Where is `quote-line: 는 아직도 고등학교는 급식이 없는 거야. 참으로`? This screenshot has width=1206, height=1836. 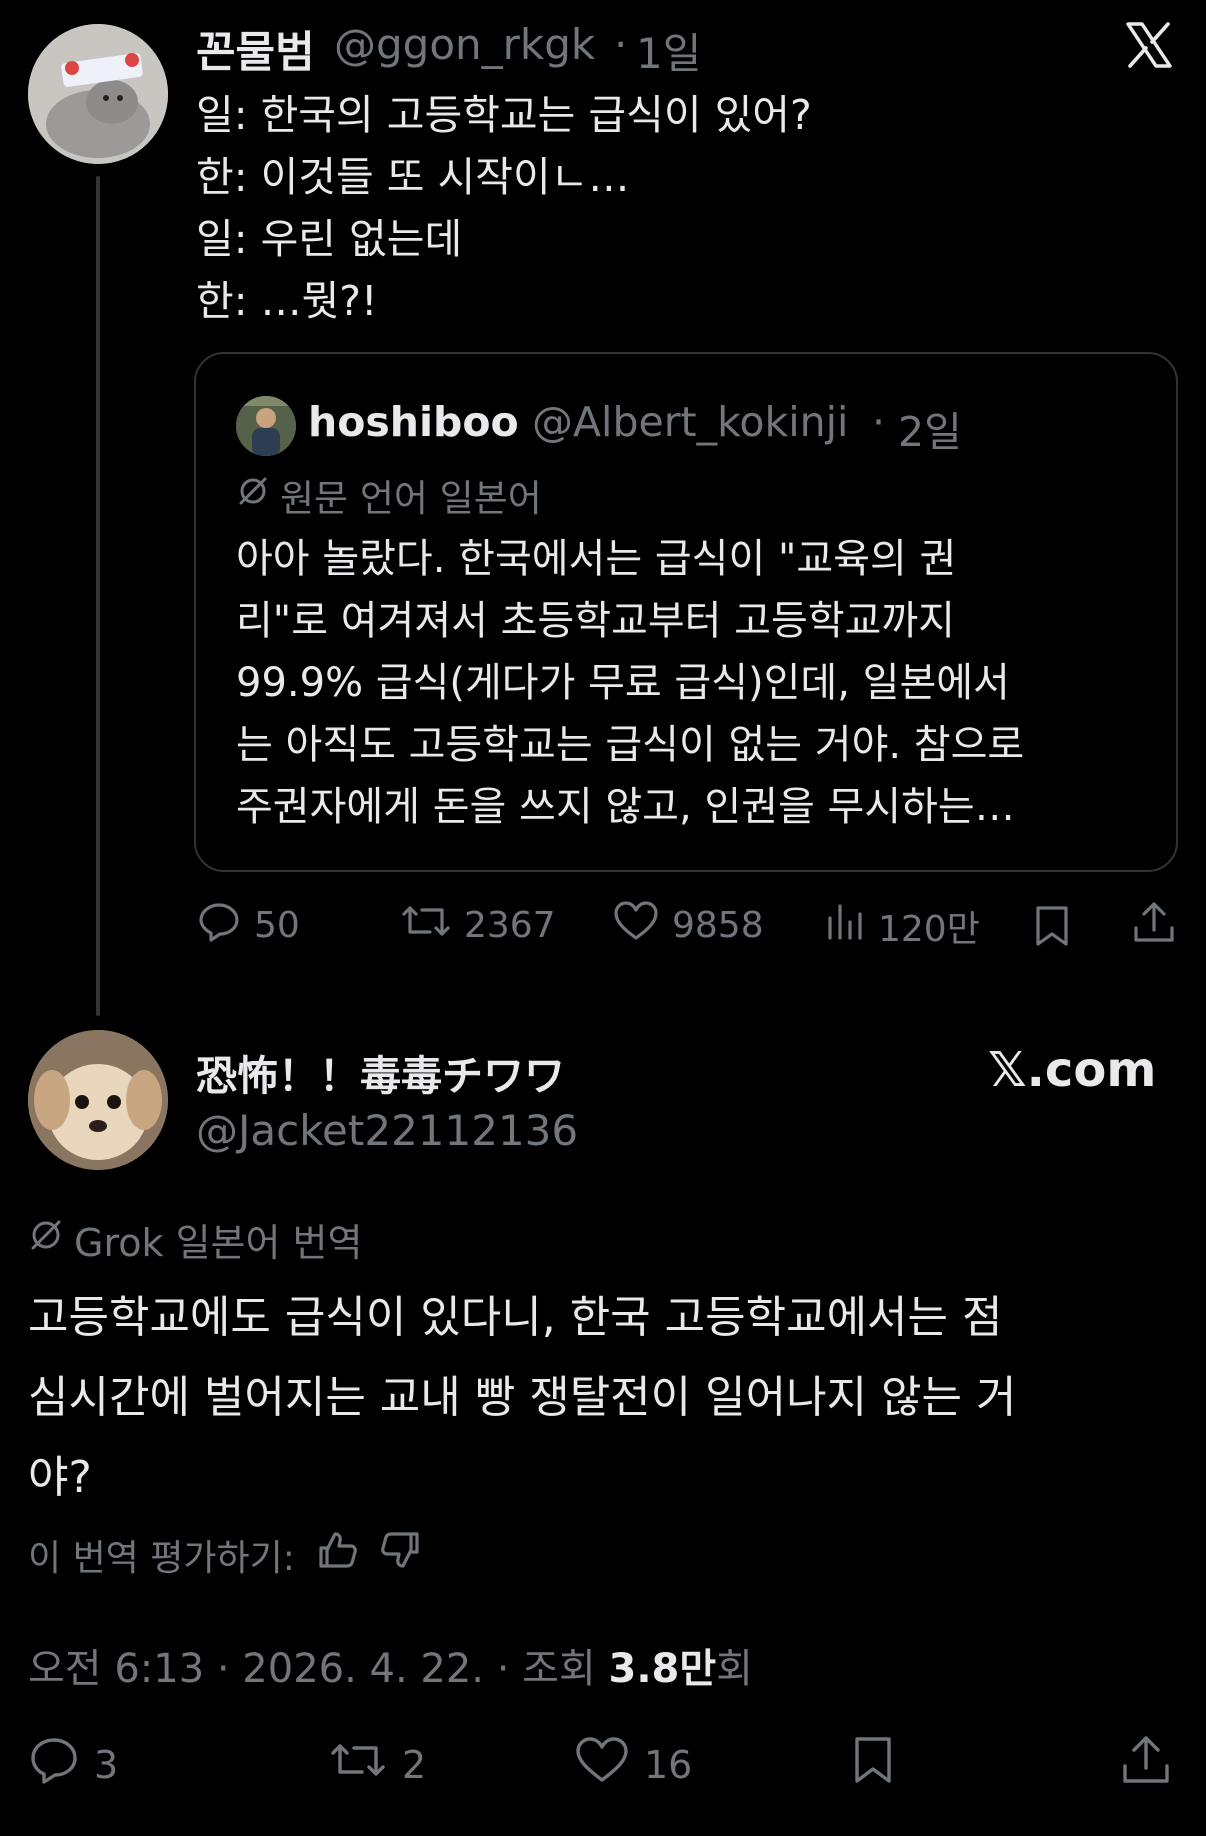
quote-line: 는 아직도 고등학교는 급식이 없는 거야. 참으로 is located at coordinates (630, 745).